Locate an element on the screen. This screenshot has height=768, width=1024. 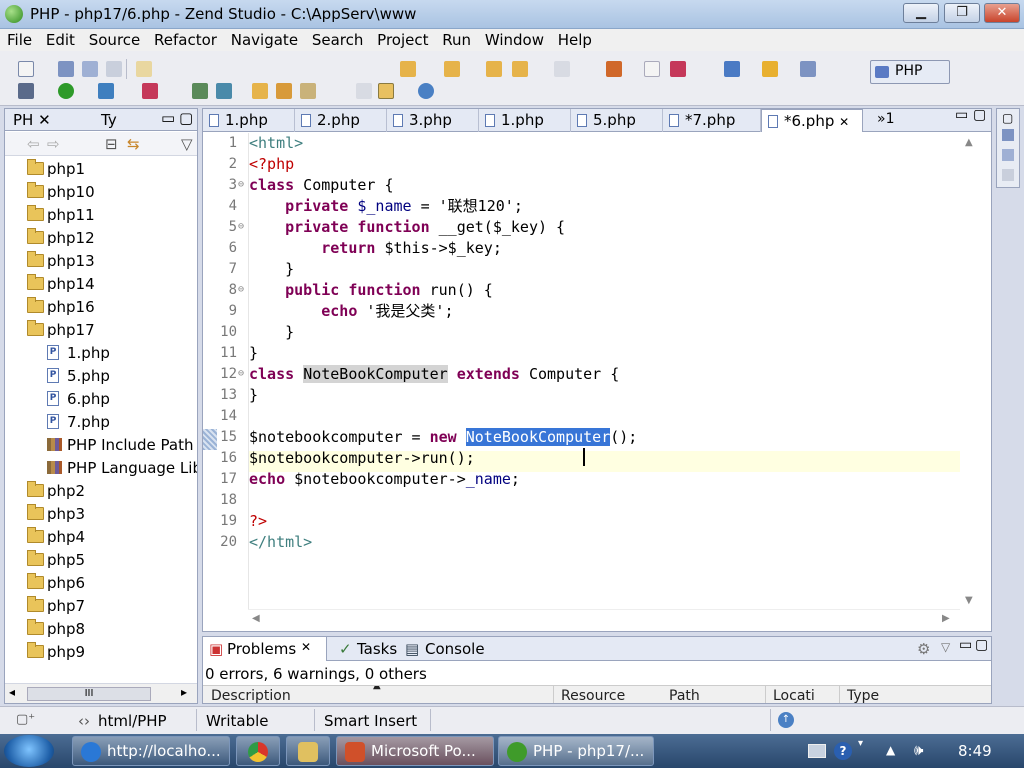
open-folder-icon is located at coordinates (260, 91).